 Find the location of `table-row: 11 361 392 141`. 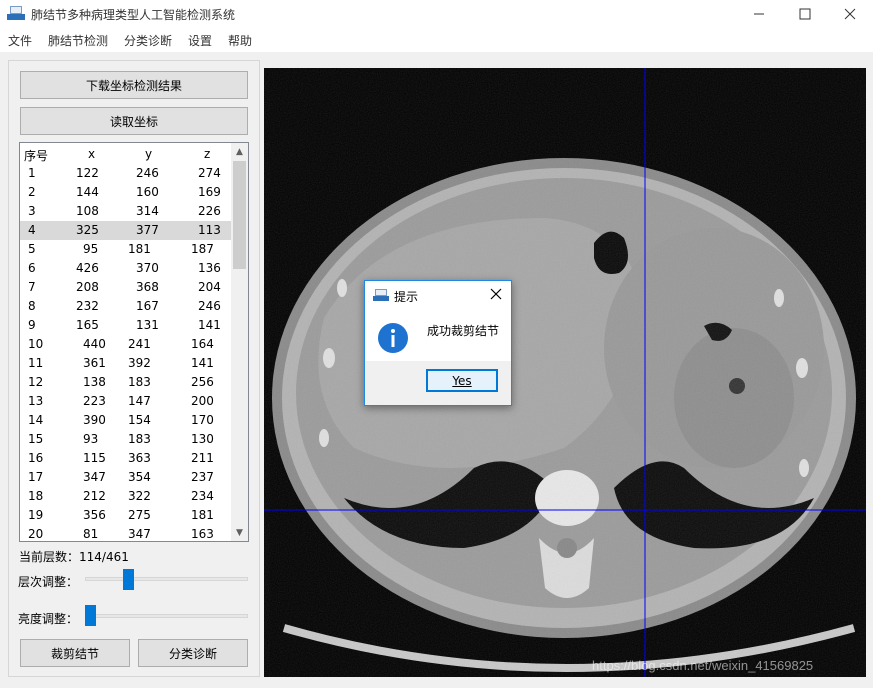

table-row: 11 361 392 141 is located at coordinates (125, 363).